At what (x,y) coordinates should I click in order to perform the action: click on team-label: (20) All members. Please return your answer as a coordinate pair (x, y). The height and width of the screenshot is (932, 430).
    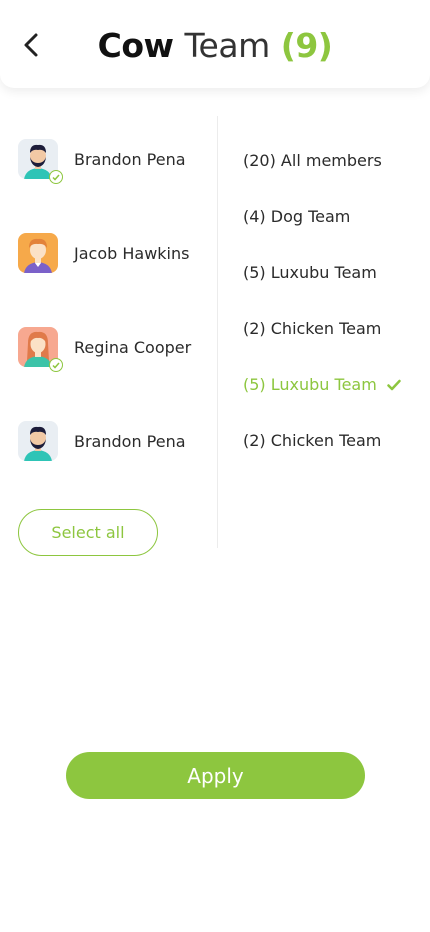
    Looking at the image, I should click on (312, 160).